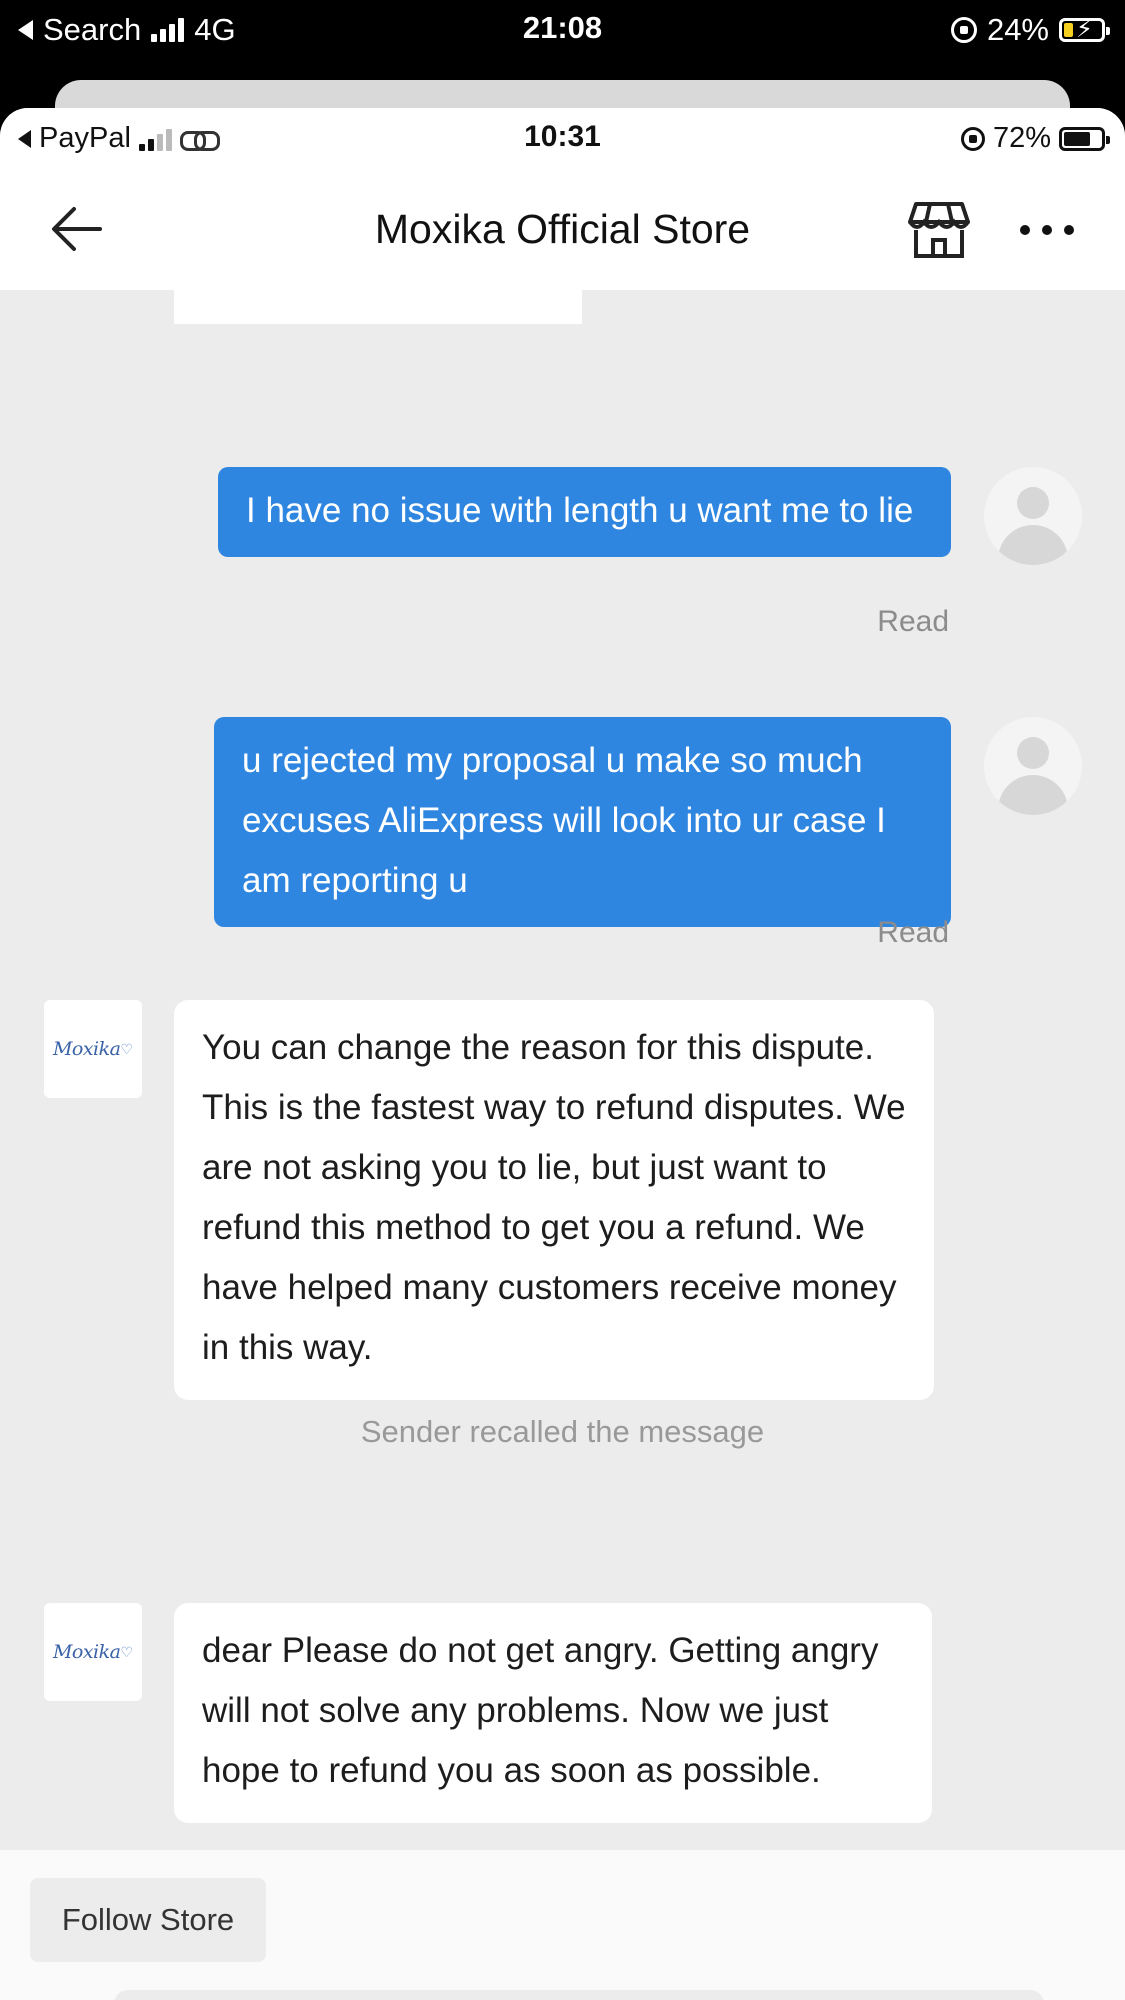 This screenshot has width=1125, height=2000. What do you see at coordinates (562, 1925) in the screenshot?
I see `bottom-action-bar: Follow Store` at bounding box center [562, 1925].